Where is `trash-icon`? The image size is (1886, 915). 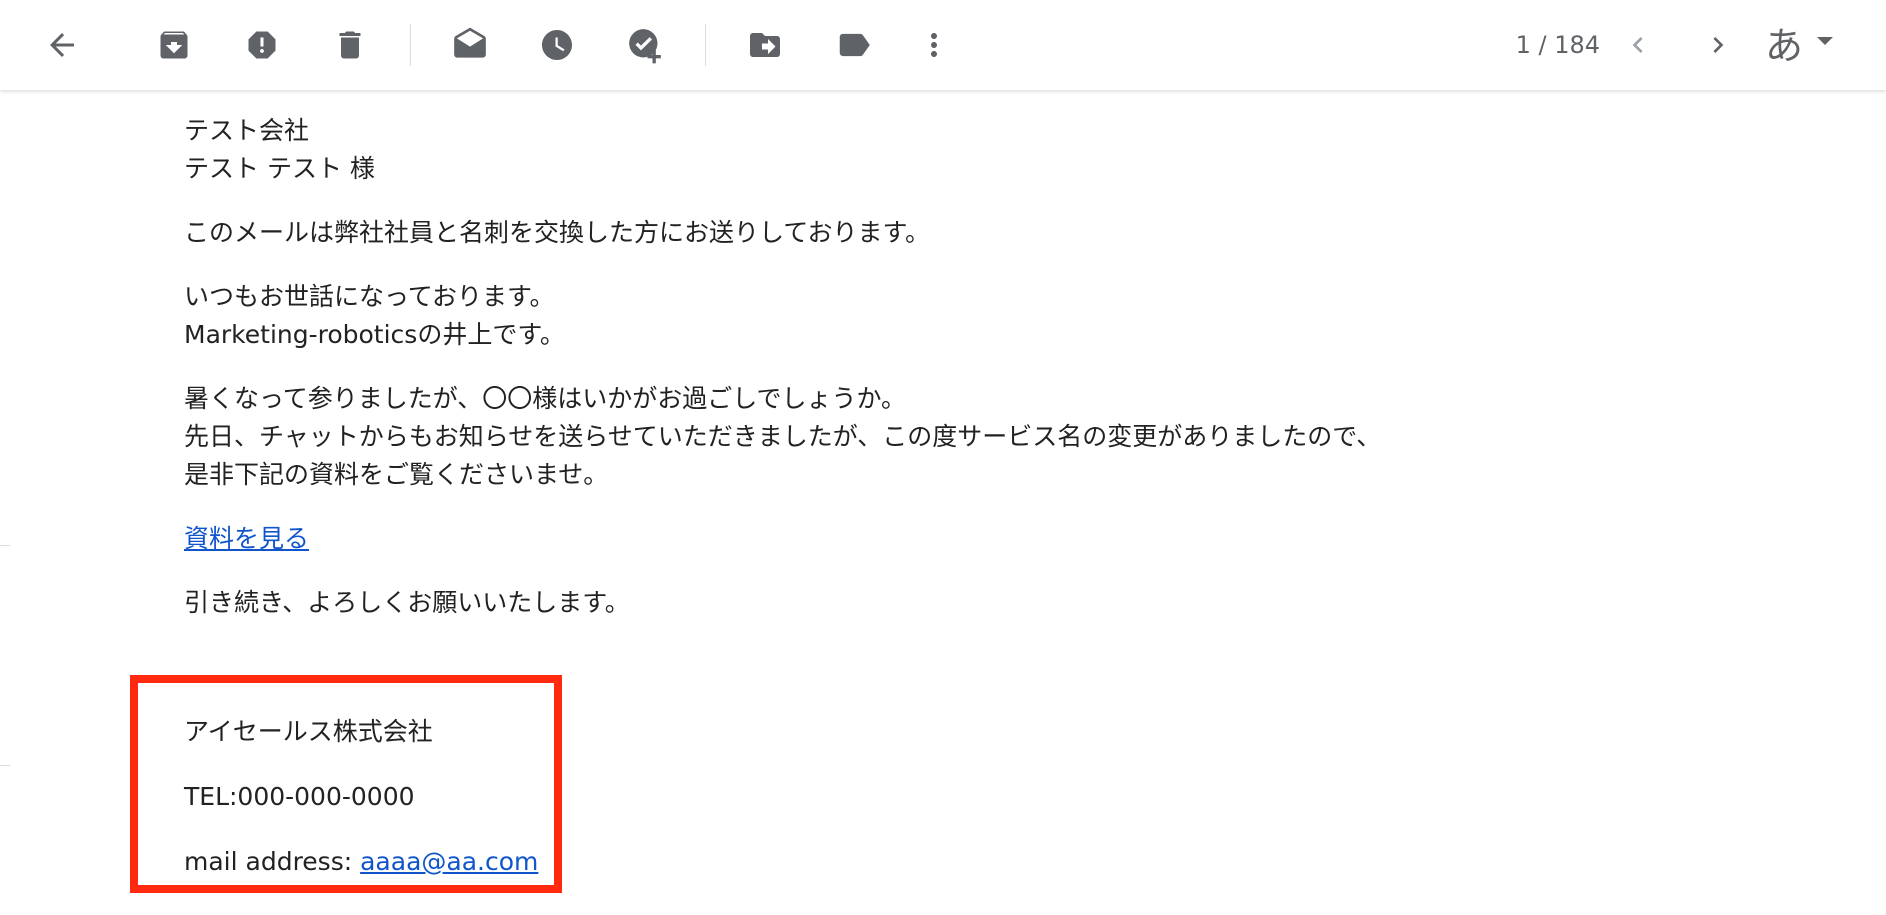 trash-icon is located at coordinates (350, 45).